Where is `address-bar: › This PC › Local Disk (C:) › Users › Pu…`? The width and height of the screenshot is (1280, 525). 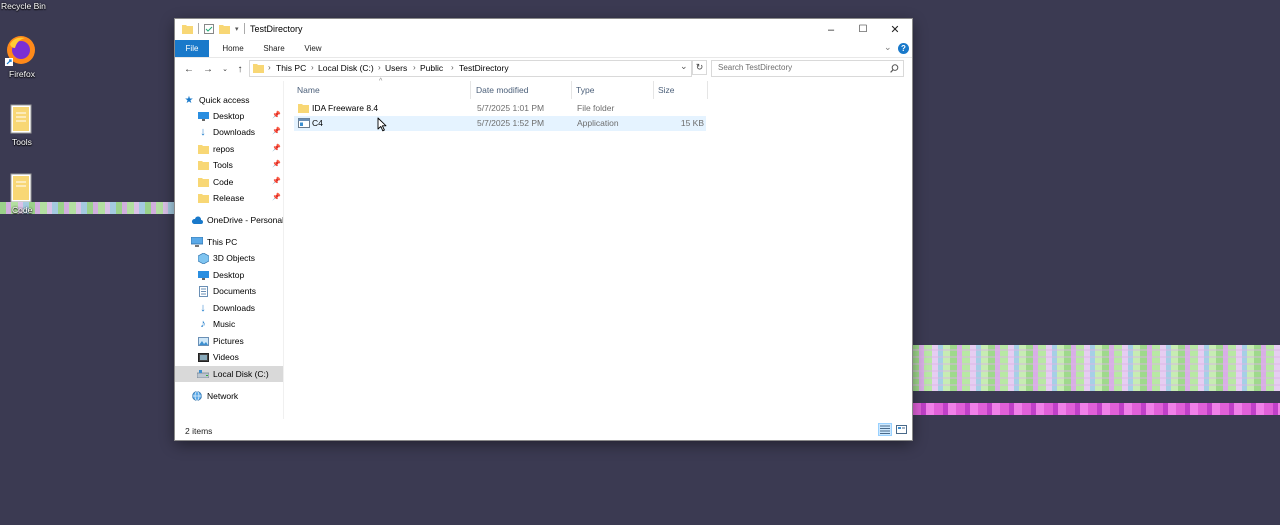 address-bar: › This PC › Local Disk (C:) › Users › Pu… is located at coordinates (470, 68).